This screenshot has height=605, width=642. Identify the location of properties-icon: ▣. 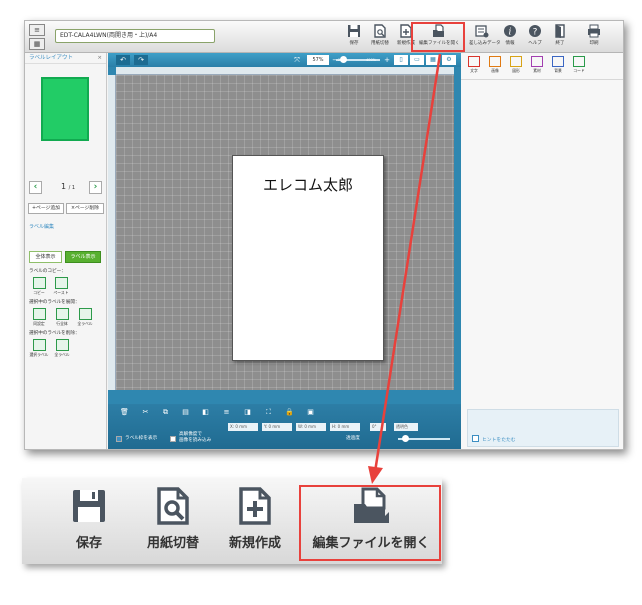
(310, 412).